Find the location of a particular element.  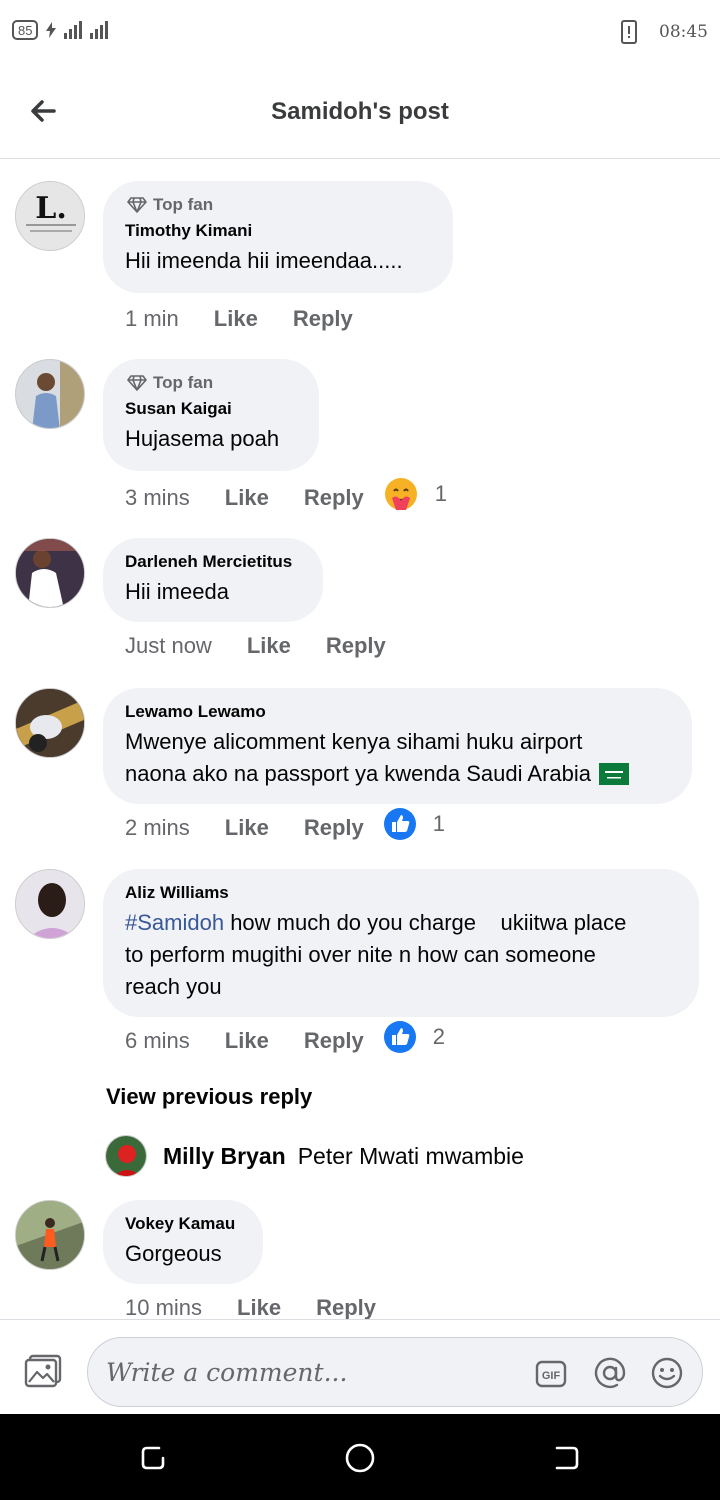

system-nav-bar is located at coordinates (360, 1457).